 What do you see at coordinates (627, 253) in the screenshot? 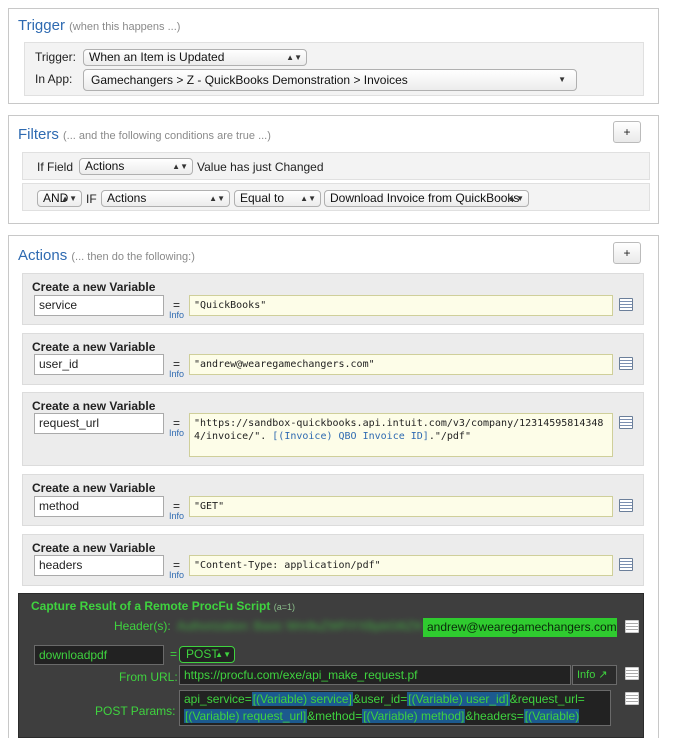
I see `add-action-button: +` at bounding box center [627, 253].